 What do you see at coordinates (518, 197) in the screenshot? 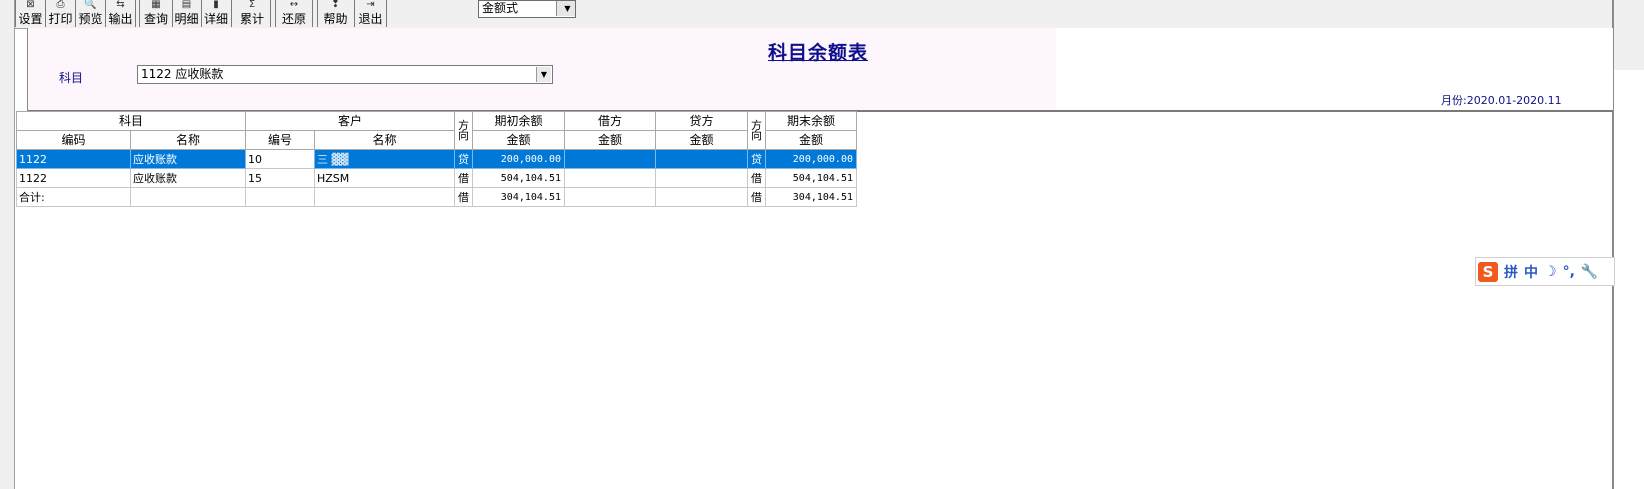
I see `cell-opening: 304,104.51` at bounding box center [518, 197].